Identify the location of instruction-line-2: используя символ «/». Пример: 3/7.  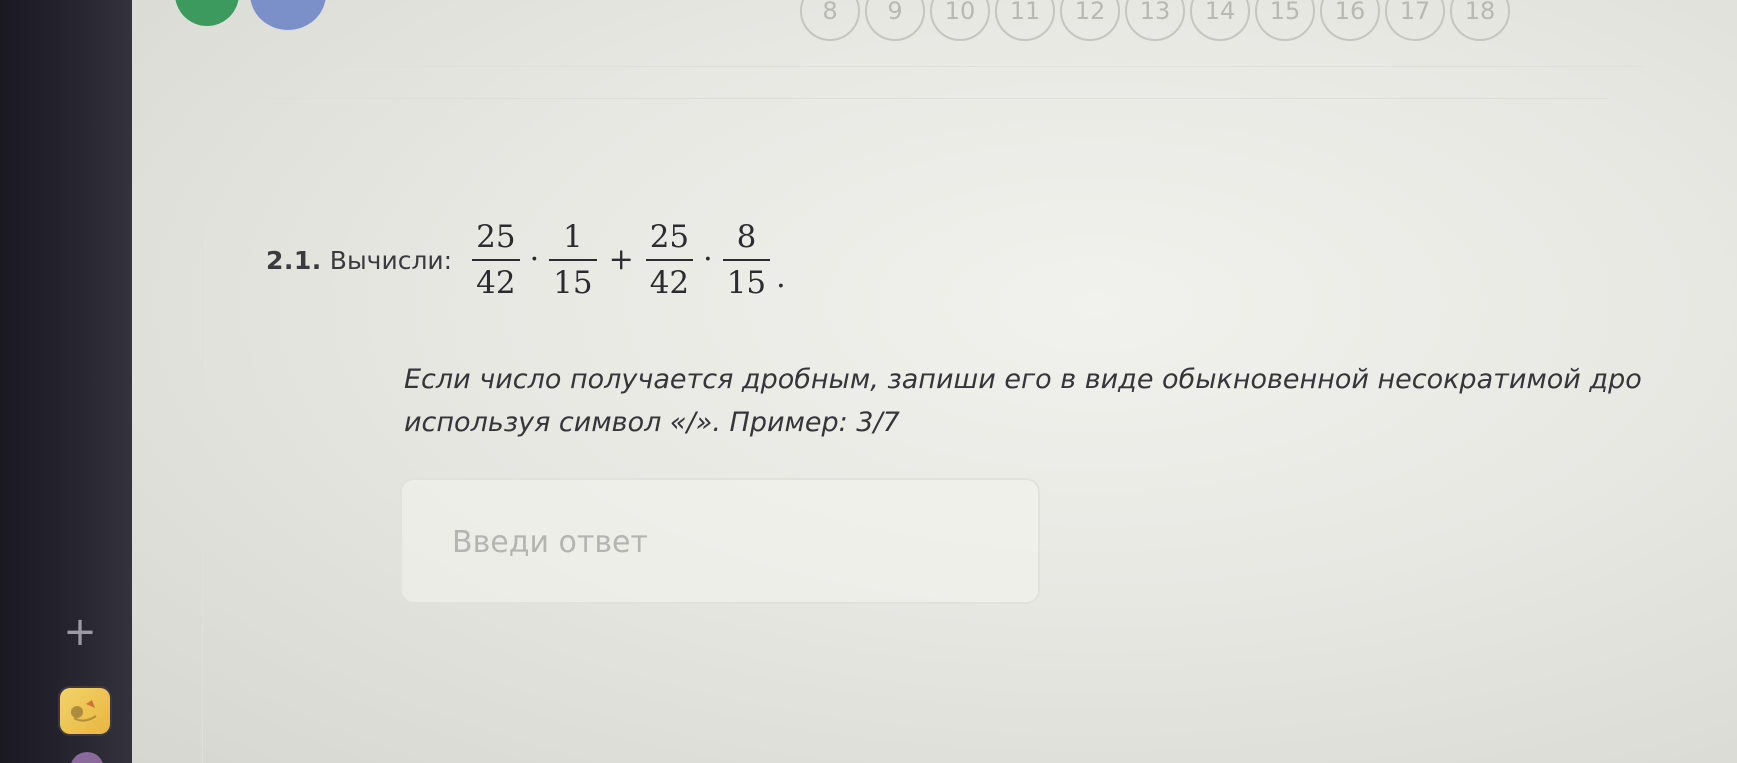
(652, 422).